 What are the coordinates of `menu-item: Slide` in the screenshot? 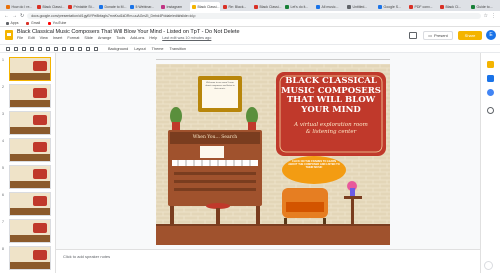 It's located at (88, 38).